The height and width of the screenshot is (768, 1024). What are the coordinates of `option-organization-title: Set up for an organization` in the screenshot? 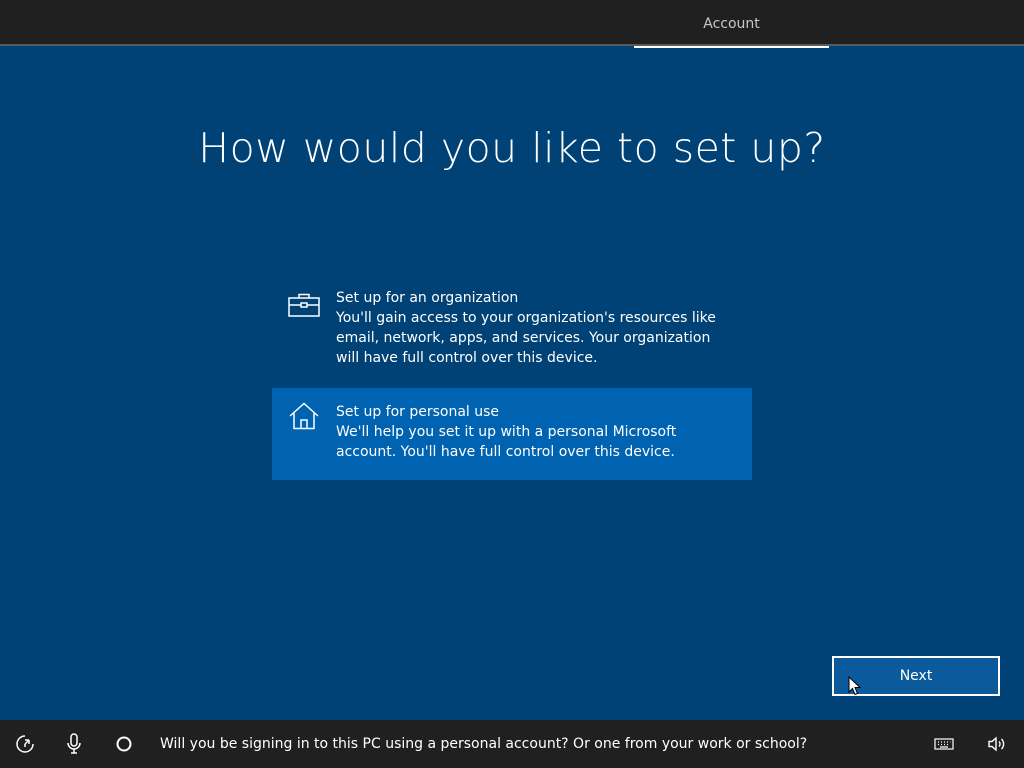 It's located at (427, 298).